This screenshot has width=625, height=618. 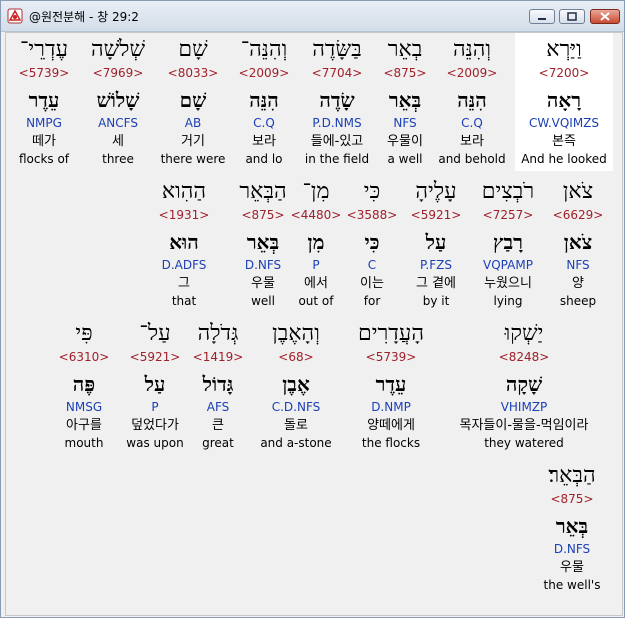 What do you see at coordinates (184, 283) in the screenshot?
I see `korean-gloss: 그` at bounding box center [184, 283].